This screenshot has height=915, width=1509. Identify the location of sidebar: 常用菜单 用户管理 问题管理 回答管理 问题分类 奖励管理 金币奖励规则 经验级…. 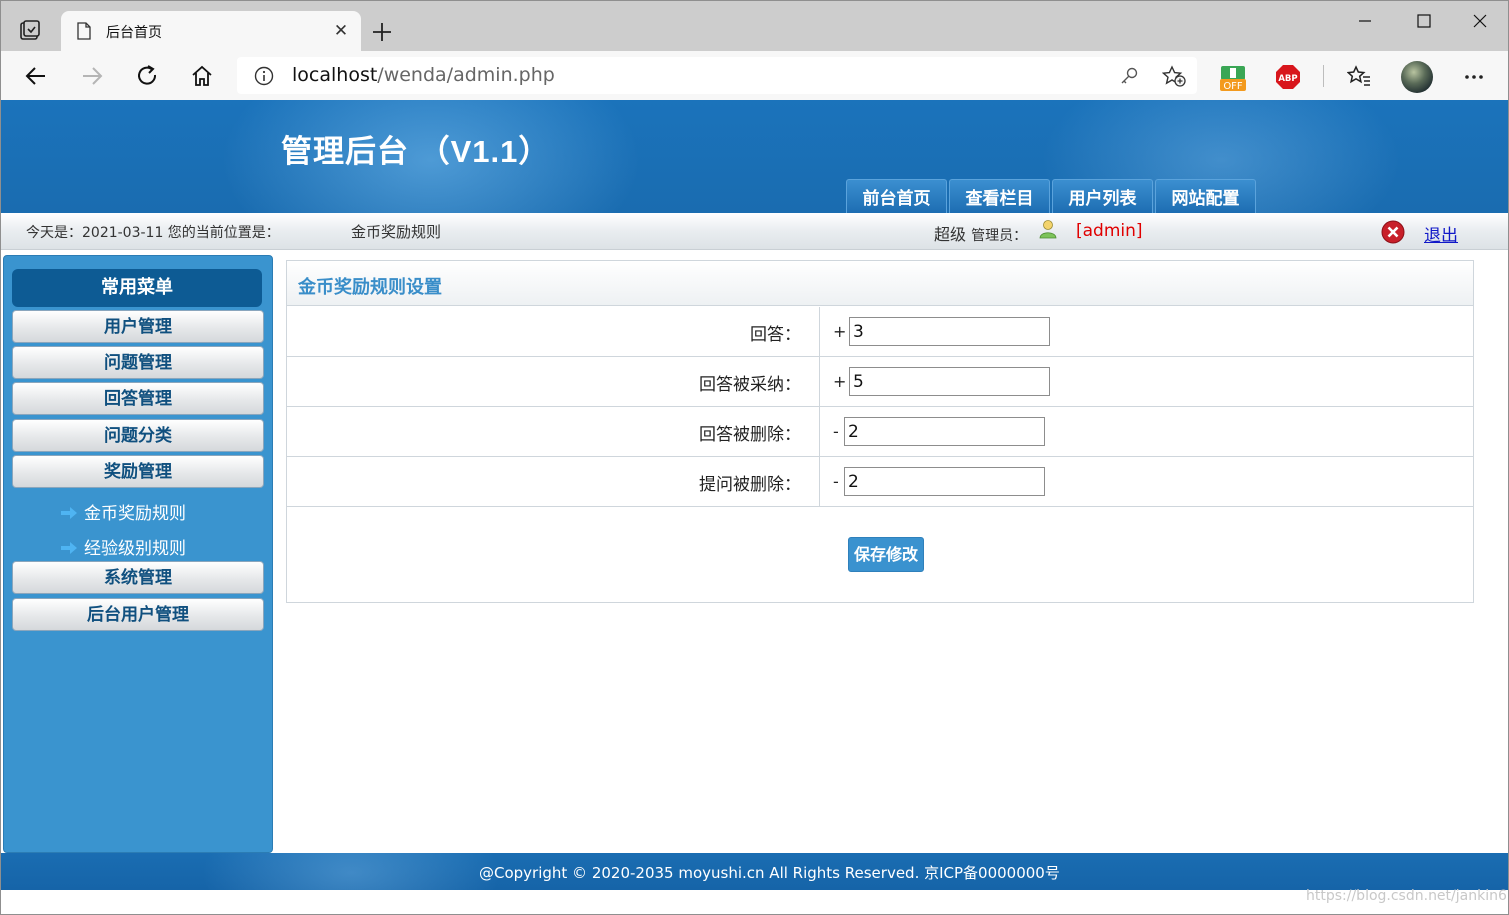
(138, 554).